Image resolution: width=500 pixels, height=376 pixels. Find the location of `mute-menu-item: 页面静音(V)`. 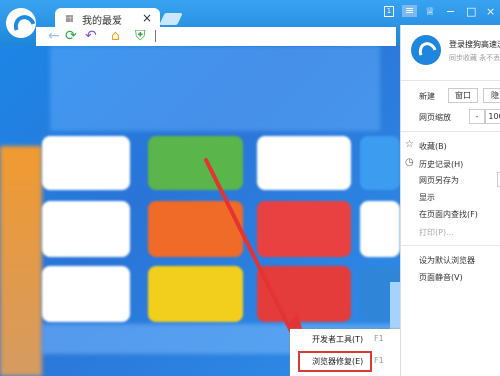

mute-menu-item: 页面静音(V) is located at coordinates (450, 277).